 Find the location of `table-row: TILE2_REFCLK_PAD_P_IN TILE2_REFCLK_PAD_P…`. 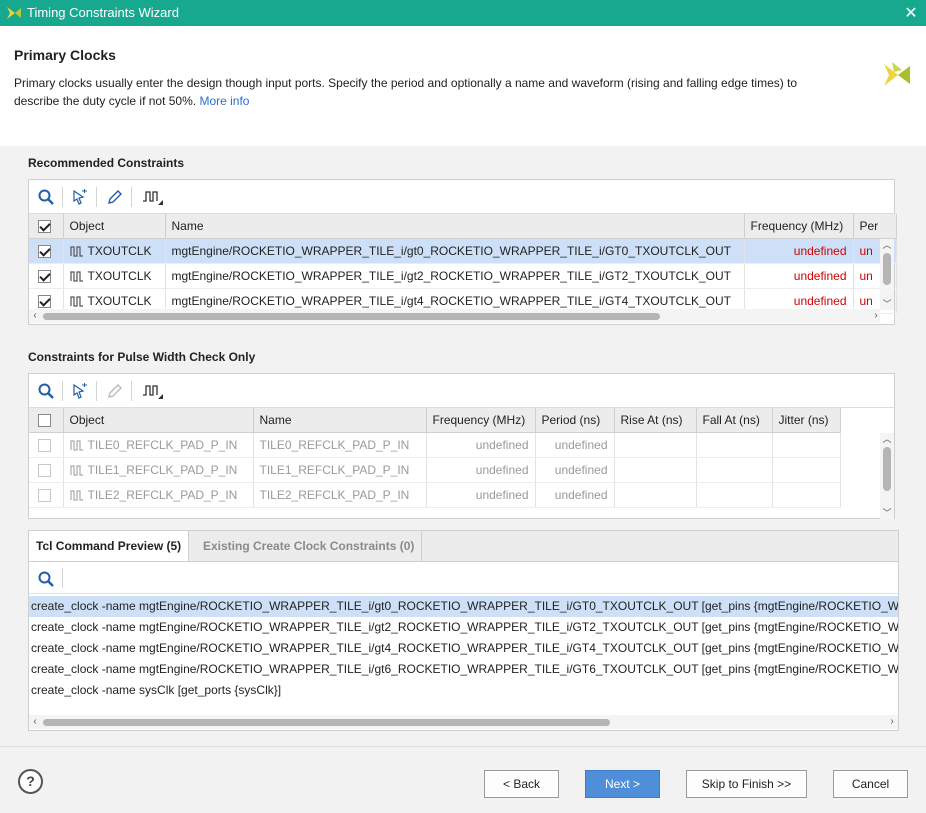

table-row: TILE2_REFCLK_PAD_P_IN TILE2_REFCLK_PAD_P… is located at coordinates (435, 495).